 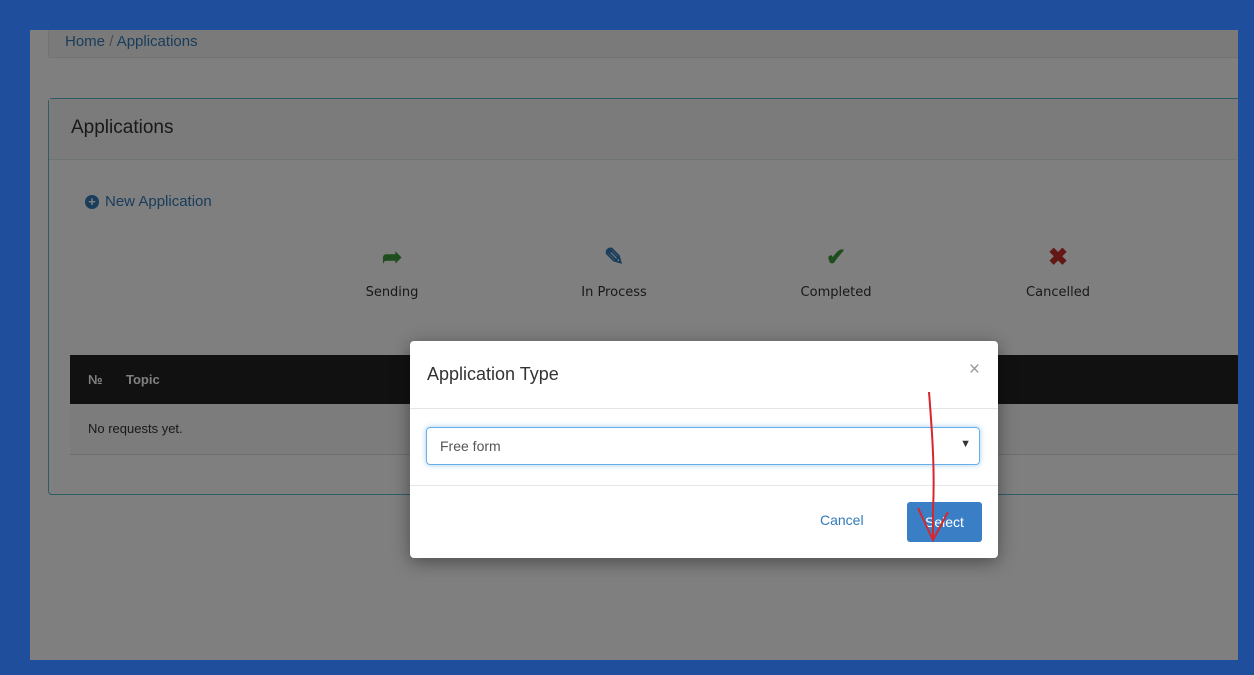 I want to click on application-type-select: Free form ▼, so click(x=703, y=446).